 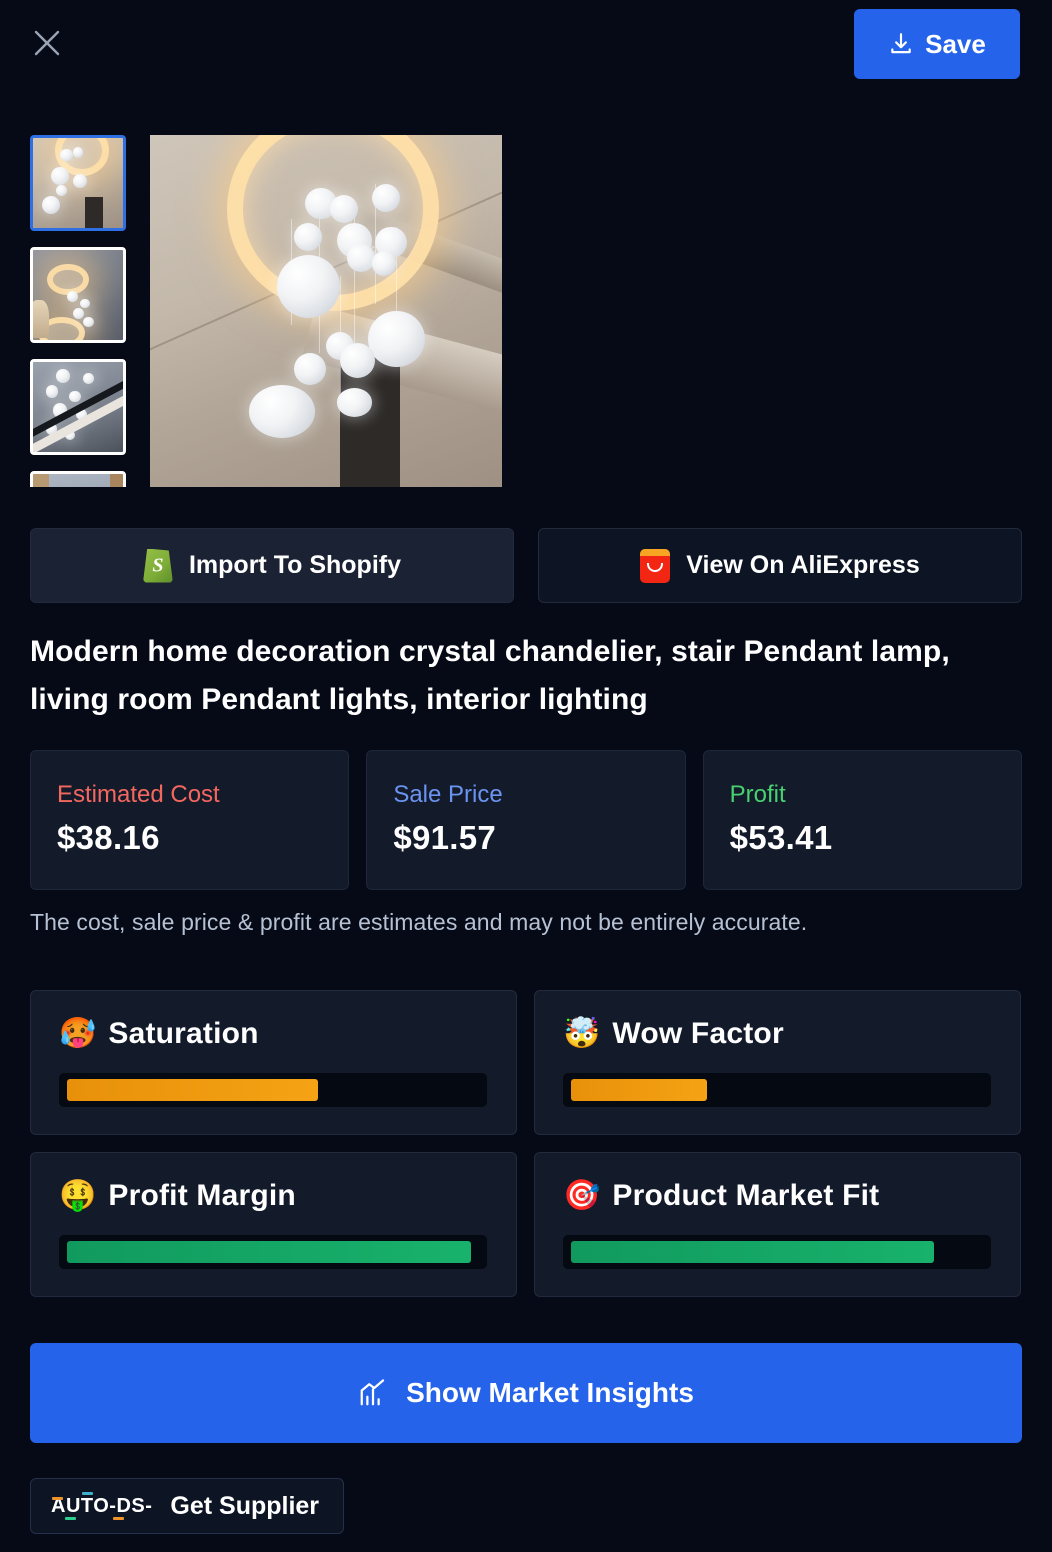 What do you see at coordinates (78, 1195) in the screenshot?
I see `money-mouth-face-icon: 🤑` at bounding box center [78, 1195].